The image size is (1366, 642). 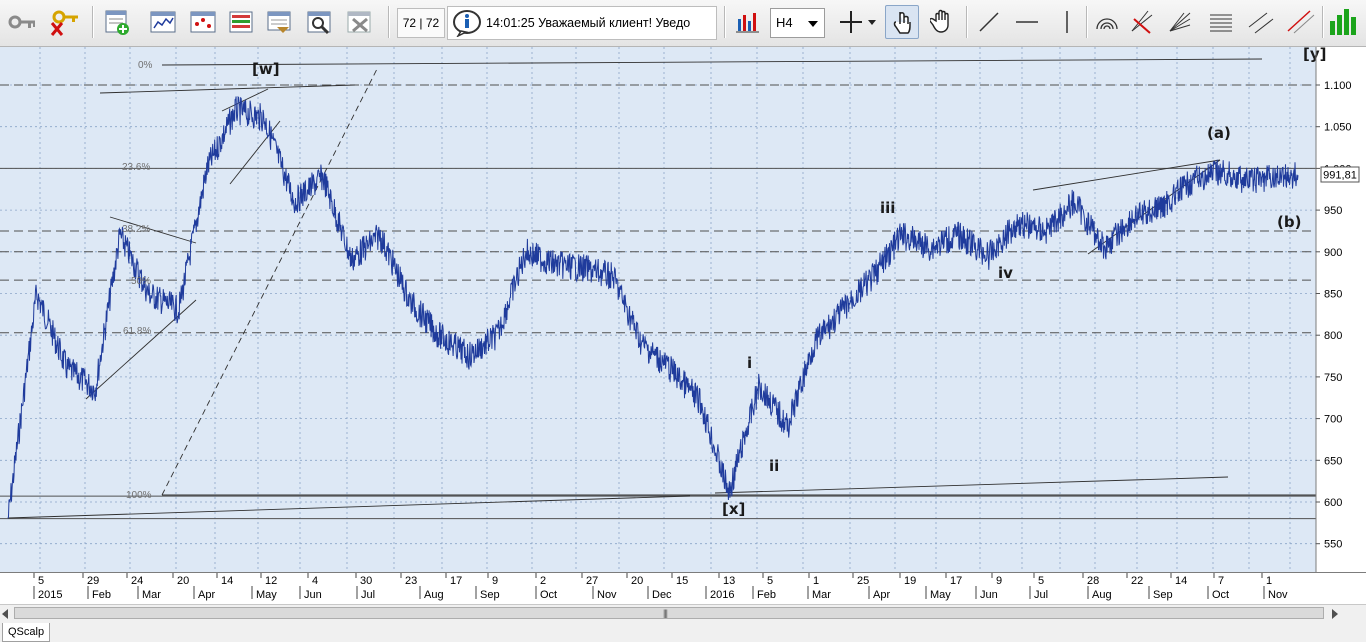 I want to click on wave-label: [x], so click(x=733, y=509).